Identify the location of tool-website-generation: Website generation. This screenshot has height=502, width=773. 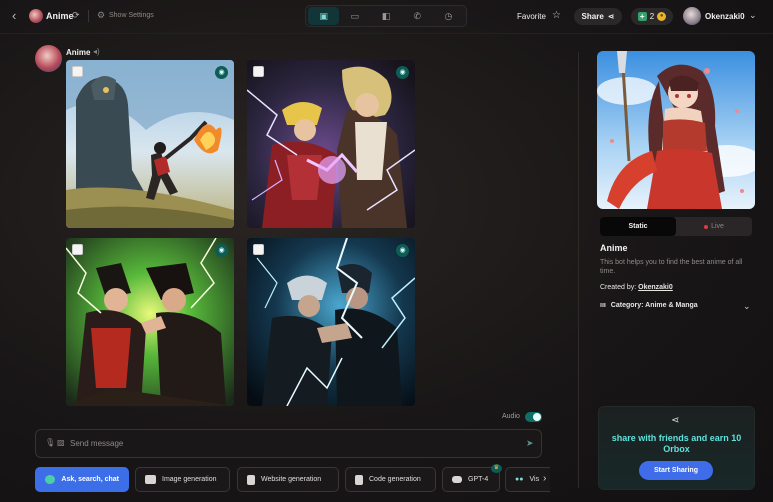
(288, 479).